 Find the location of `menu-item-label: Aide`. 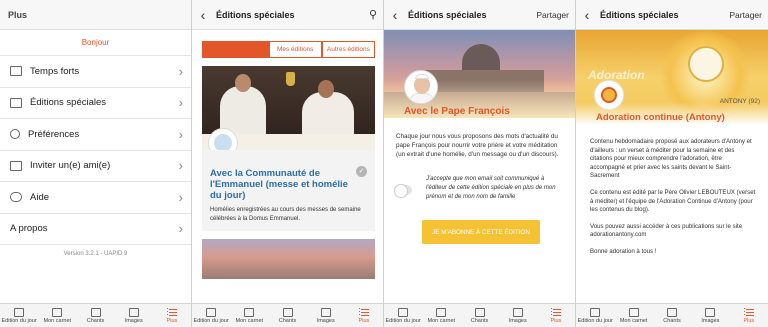

menu-item-label: Aide is located at coordinates (40, 197).